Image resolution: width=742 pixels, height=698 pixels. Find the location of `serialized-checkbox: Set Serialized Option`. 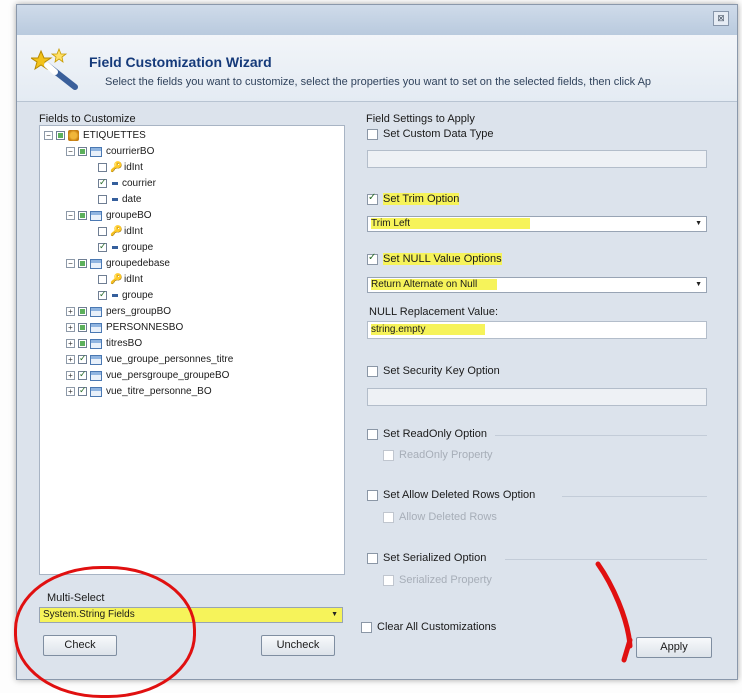

serialized-checkbox: Set Serialized Option is located at coordinates (426, 558).